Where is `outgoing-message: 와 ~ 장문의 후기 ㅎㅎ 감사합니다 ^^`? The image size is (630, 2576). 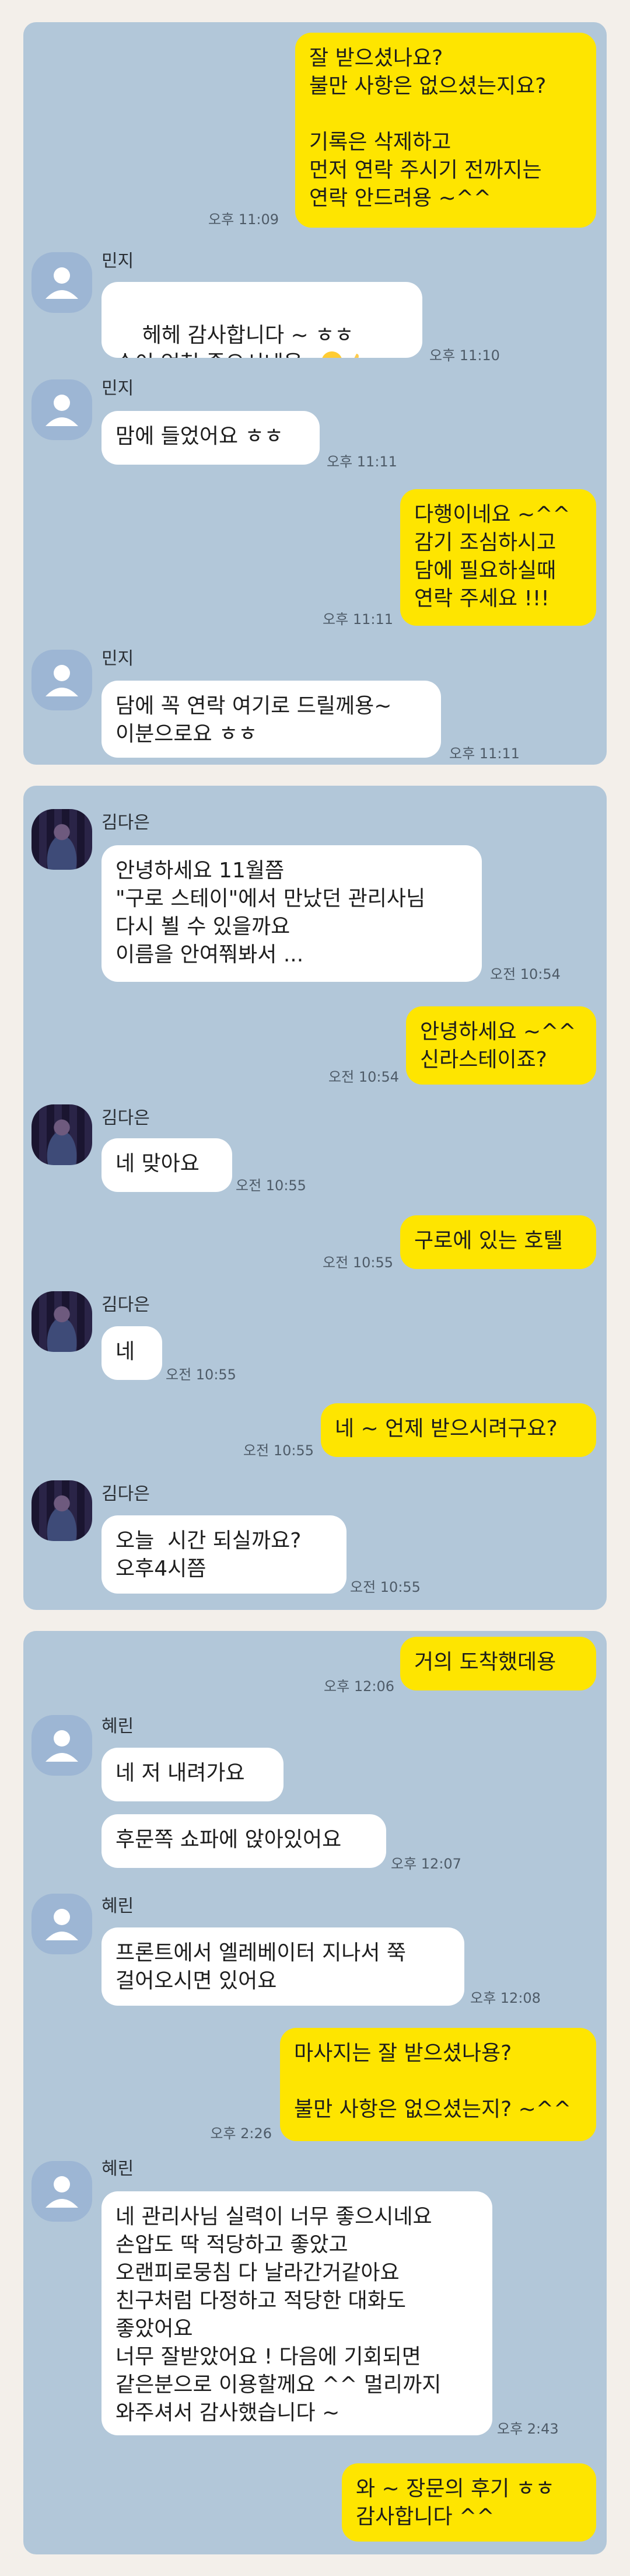
outgoing-message: 와 ~ 장문의 후기 ㅎㅎ 감사합니다 ^^ is located at coordinates (469, 2503).